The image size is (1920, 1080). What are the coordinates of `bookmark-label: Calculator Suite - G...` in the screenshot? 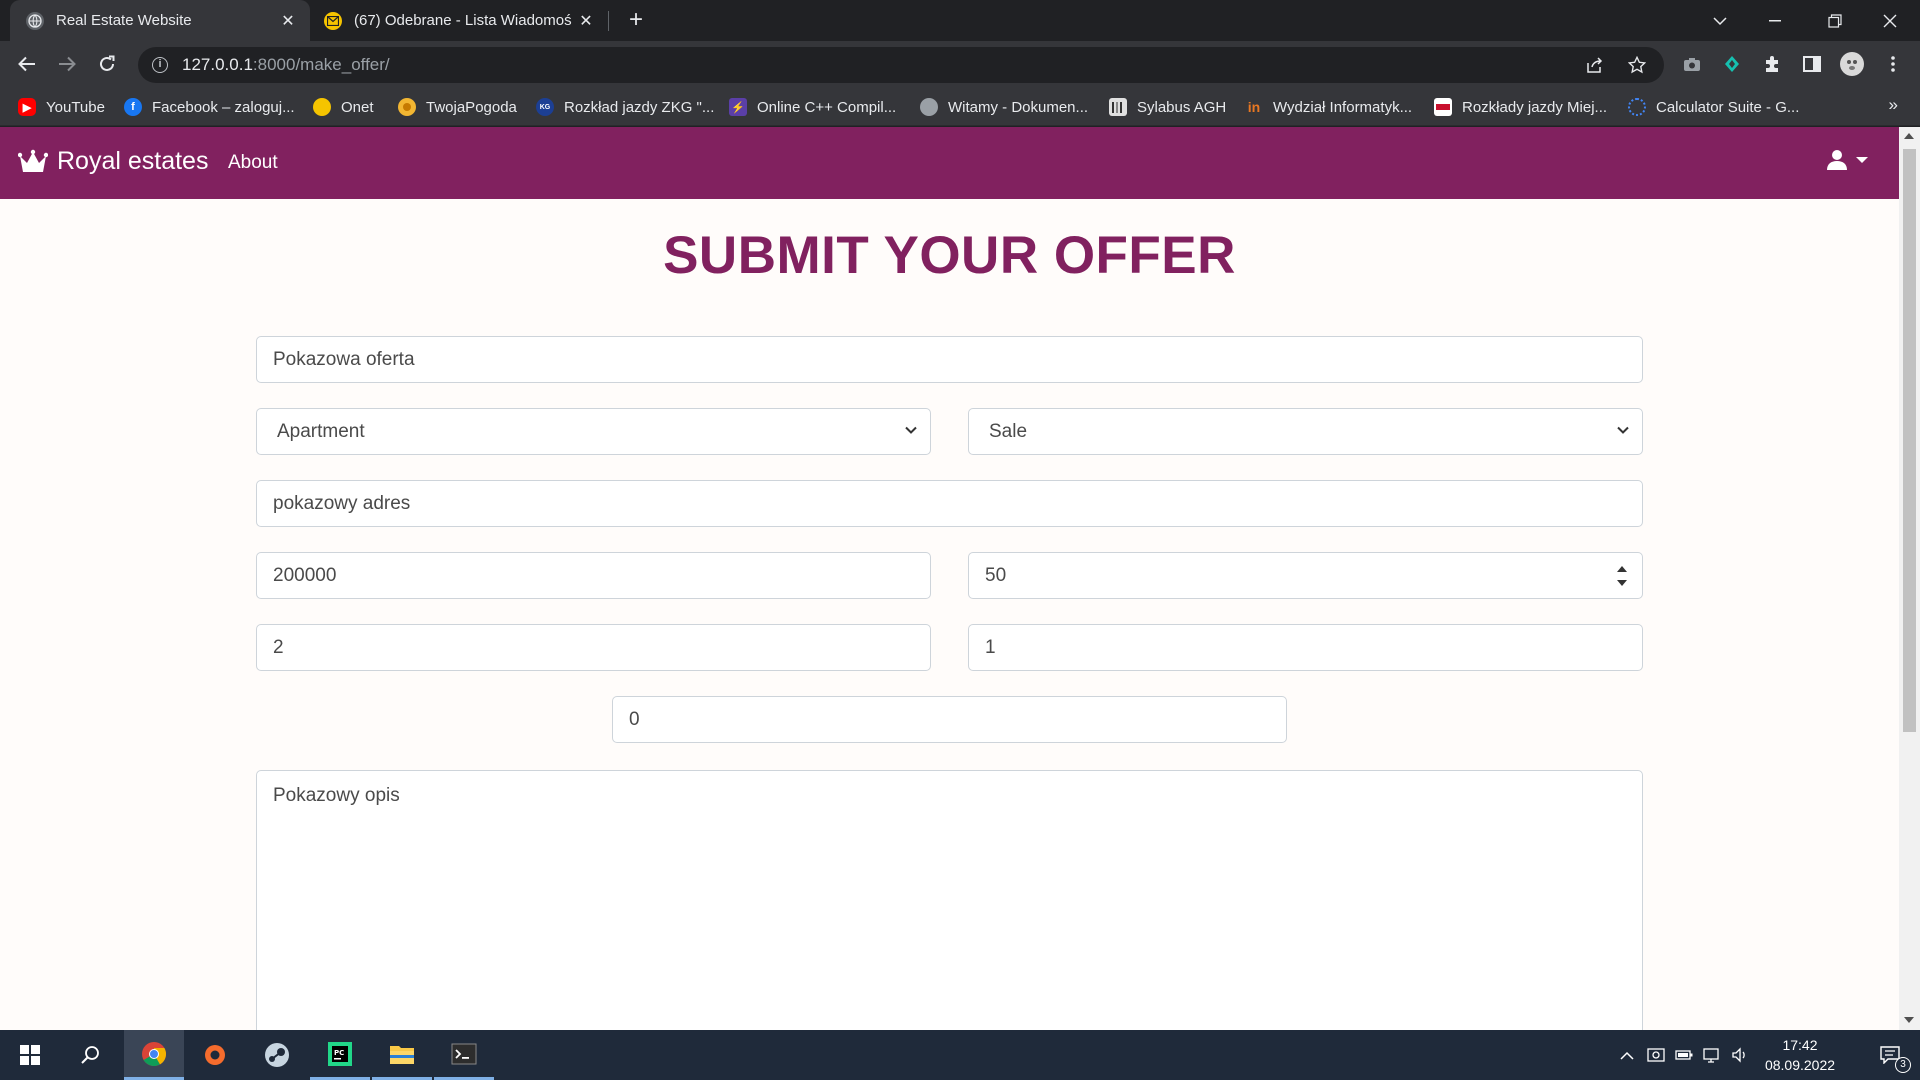 It's located at (1728, 107).